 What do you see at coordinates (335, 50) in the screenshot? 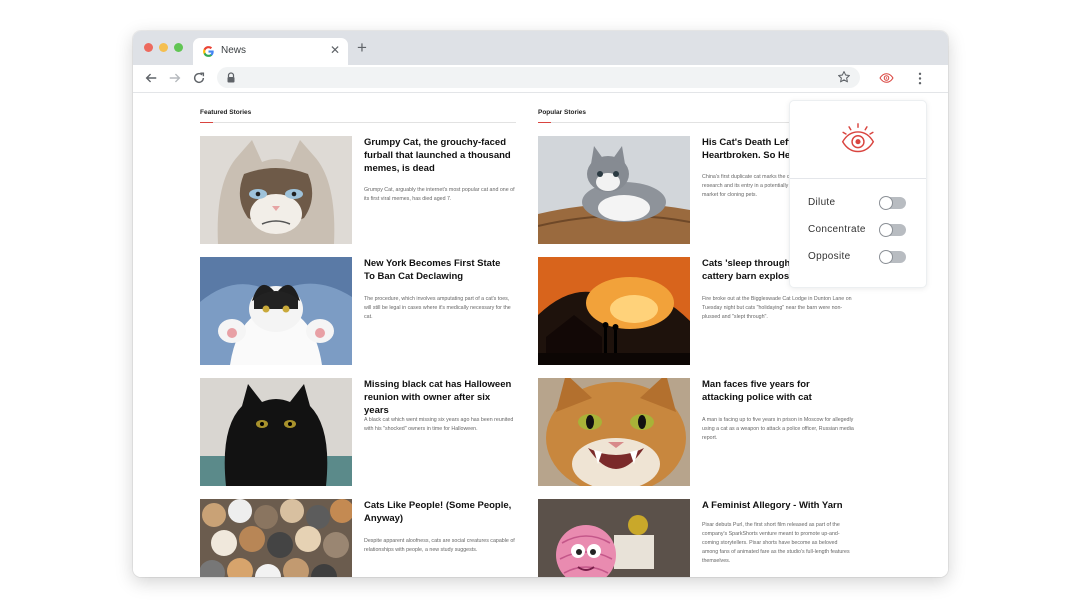
I see `close-tab-icon: ✕` at bounding box center [335, 50].